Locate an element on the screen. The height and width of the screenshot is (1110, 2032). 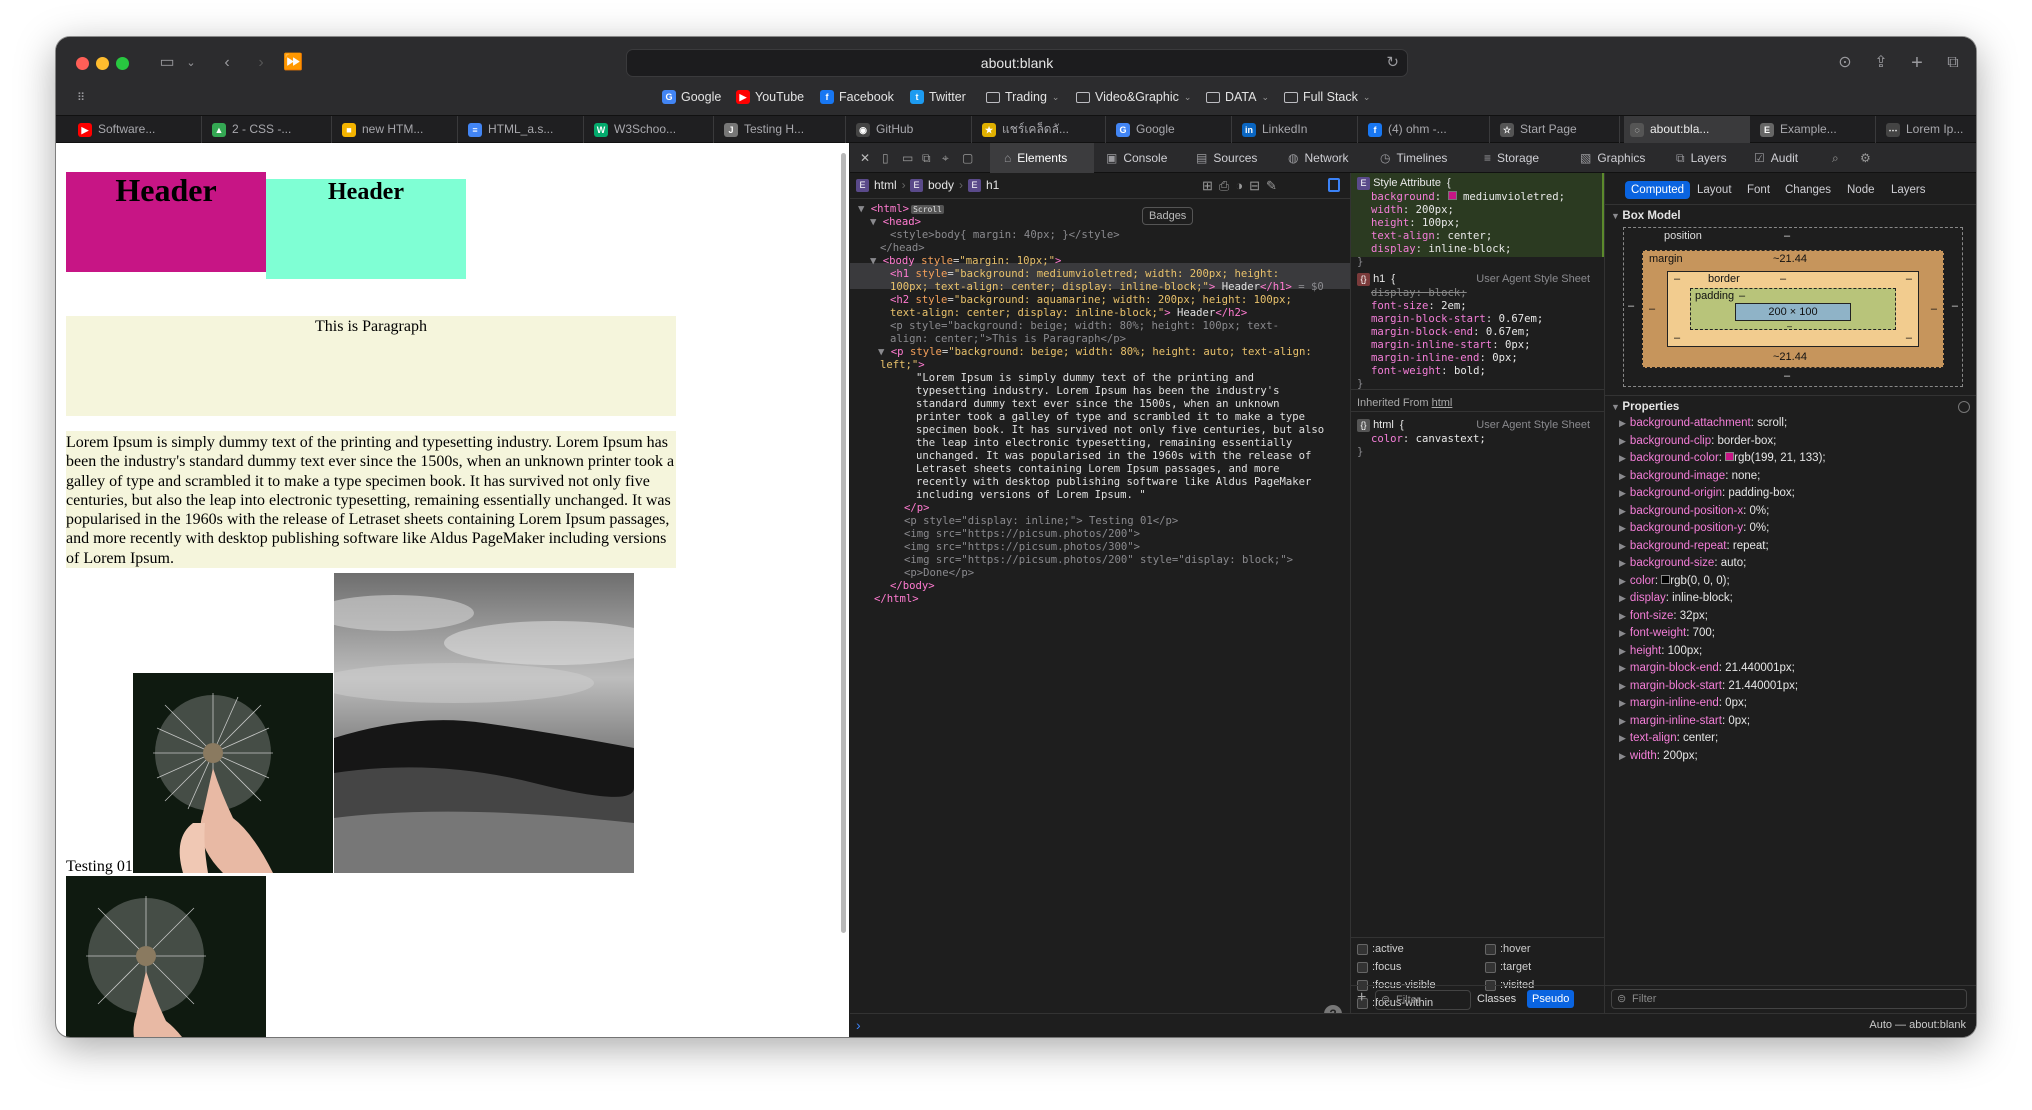
close-inspector-icon: ✕ is located at coordinates (865, 158).